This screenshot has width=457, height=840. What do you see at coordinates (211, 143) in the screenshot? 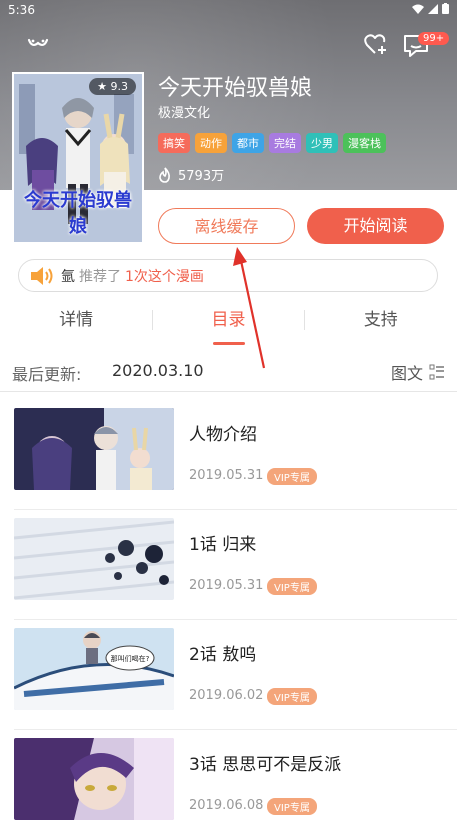
I see `tag-chip: 动作` at bounding box center [211, 143].